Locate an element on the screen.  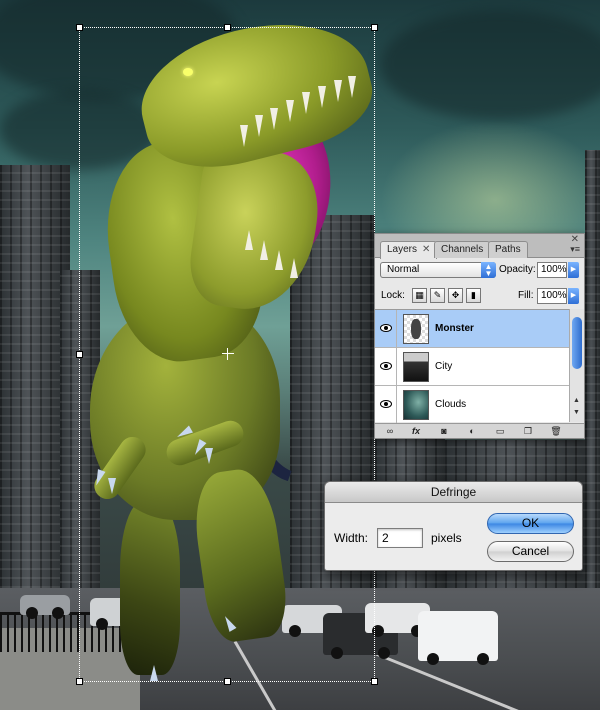
lock-transparency-icon: ▦ is located at coordinates (419, 295).